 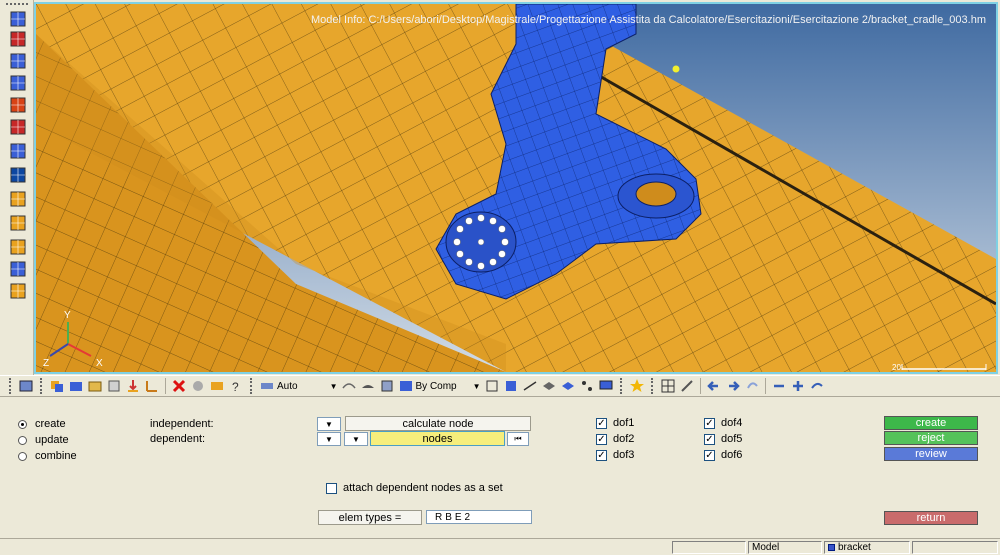 What do you see at coordinates (955, 547) in the screenshot?
I see `status-extra` at bounding box center [955, 547].